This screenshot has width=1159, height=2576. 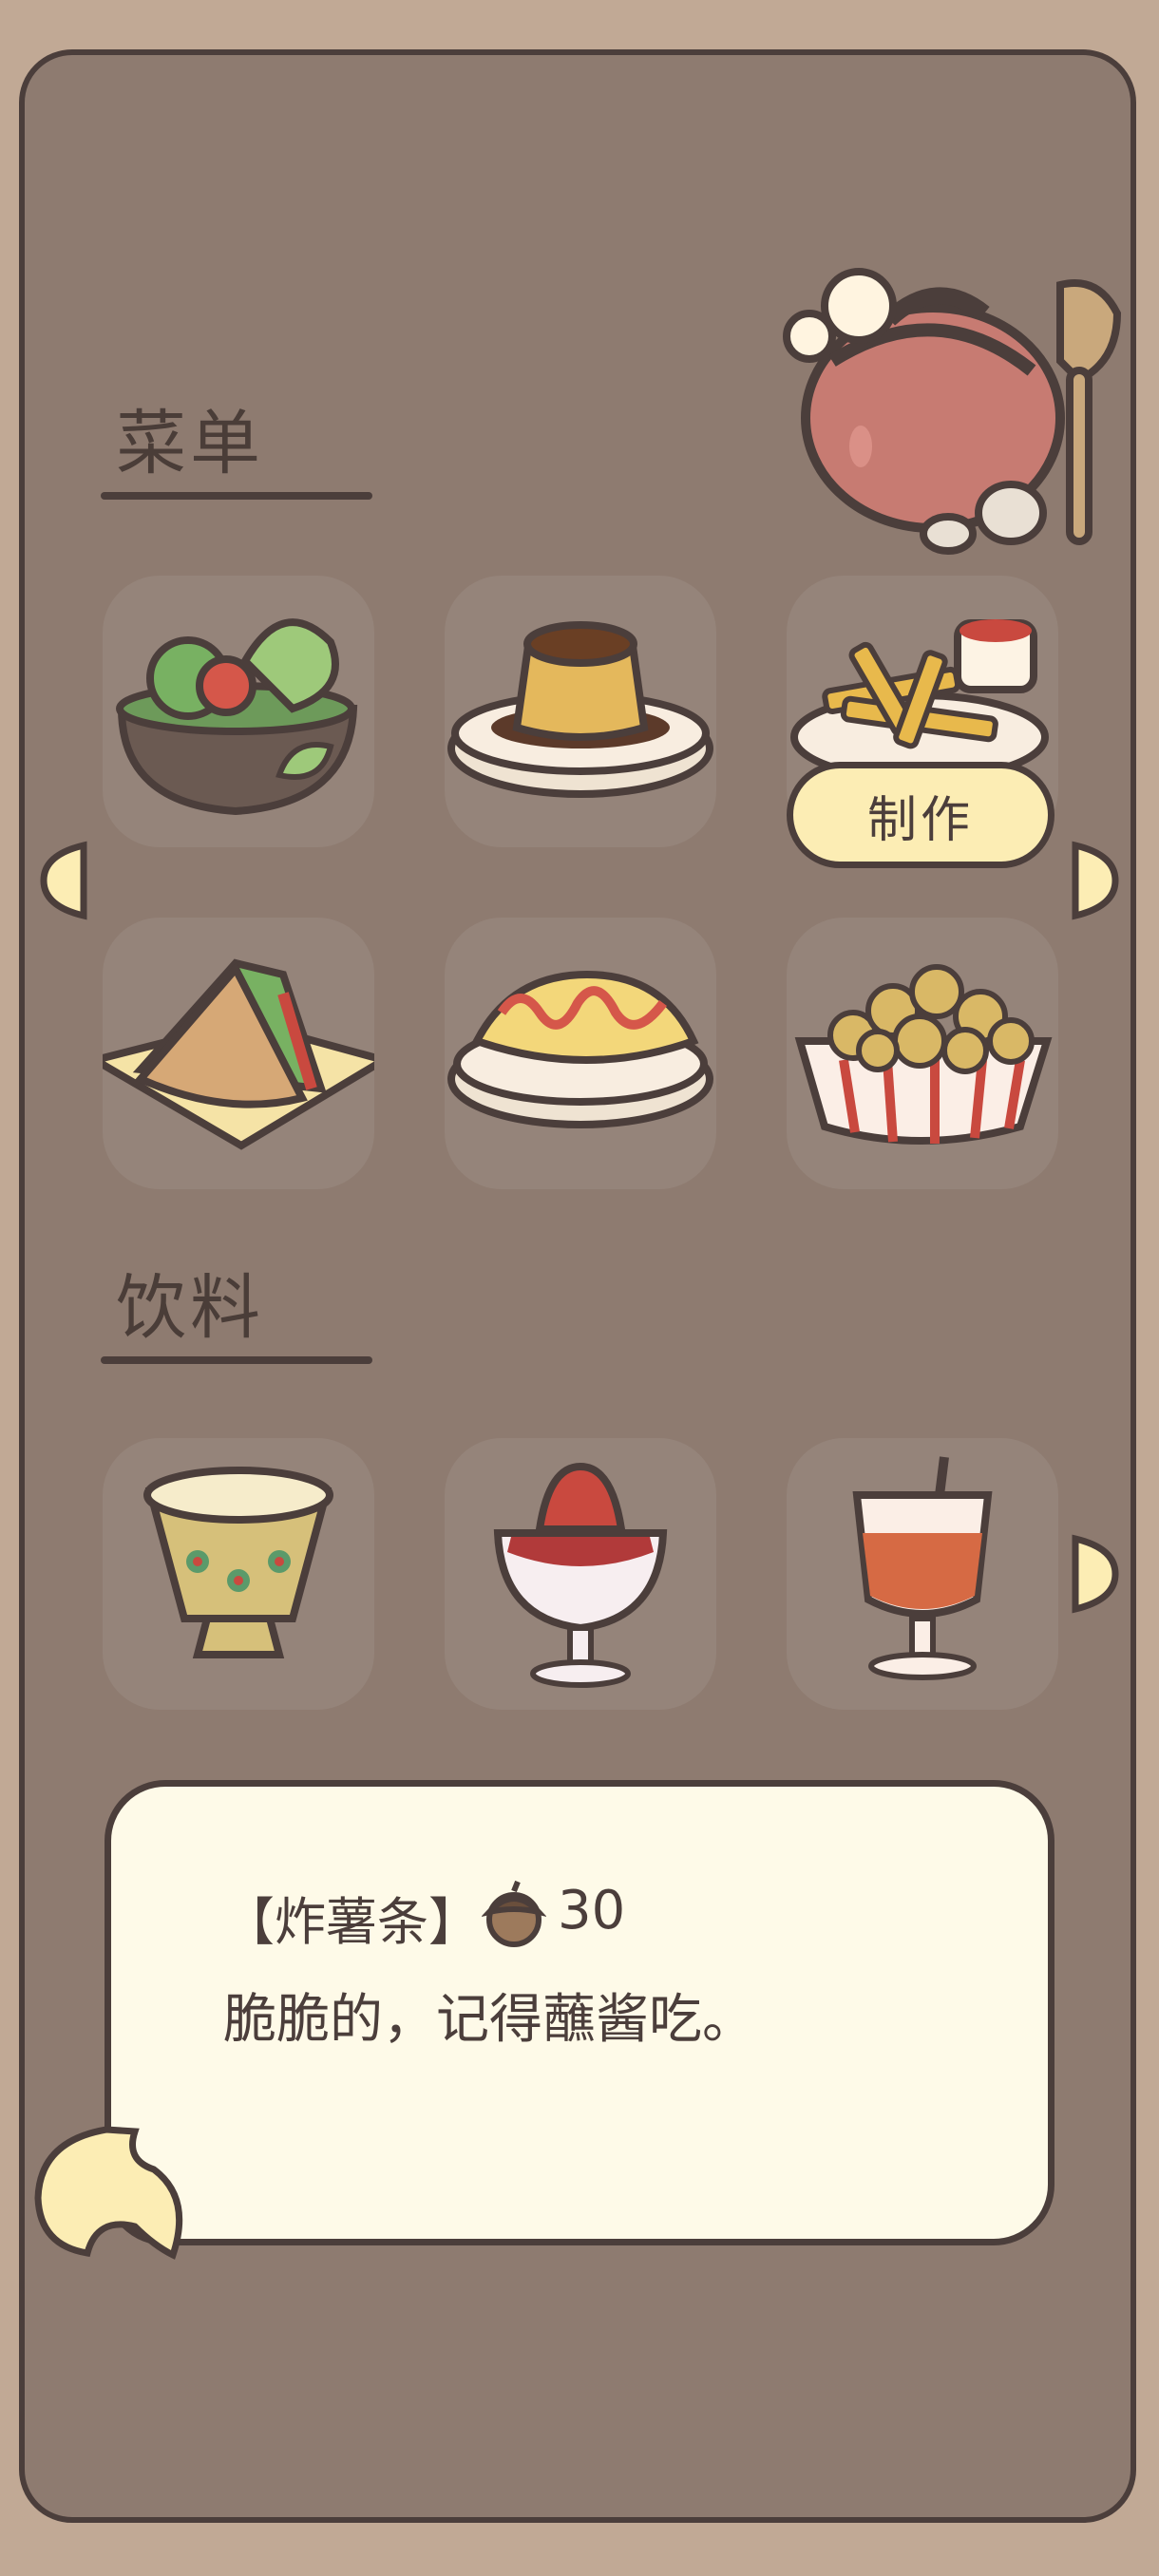 What do you see at coordinates (238, 1562) in the screenshot?
I see `tea-cup-icon` at bounding box center [238, 1562].